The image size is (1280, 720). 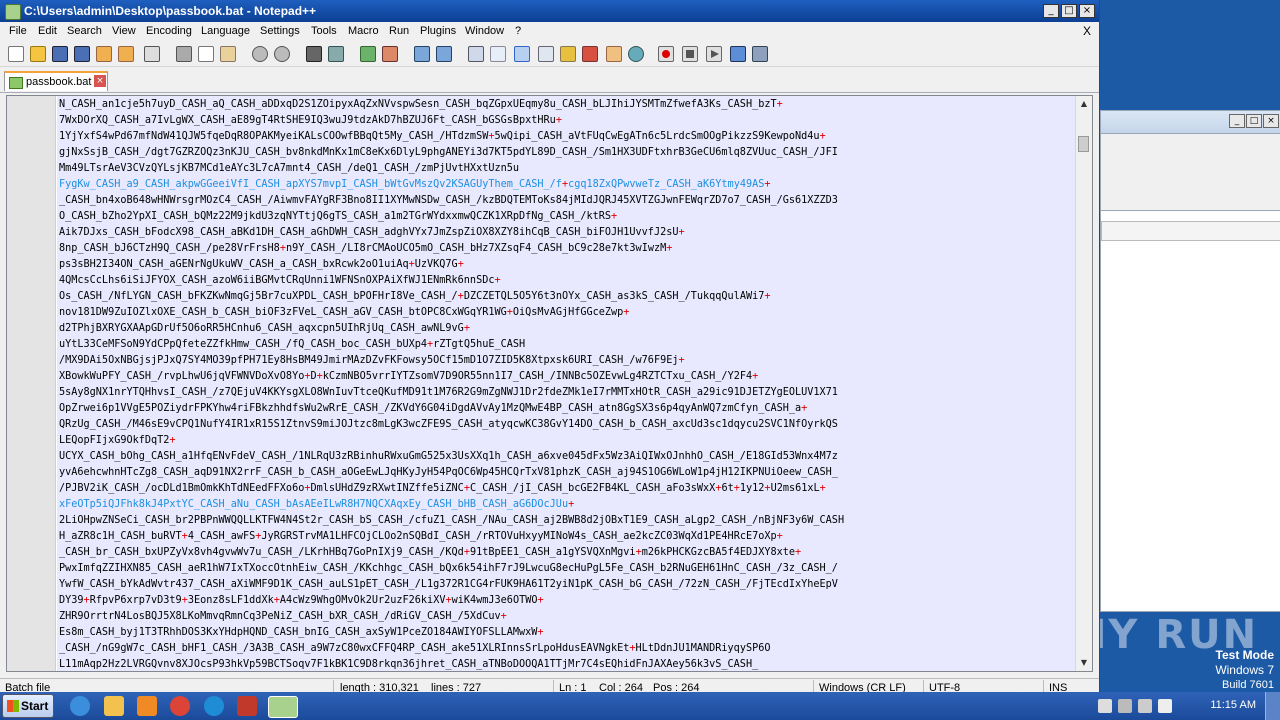 I want to click on close-all-icon, so click(x=126, y=54).